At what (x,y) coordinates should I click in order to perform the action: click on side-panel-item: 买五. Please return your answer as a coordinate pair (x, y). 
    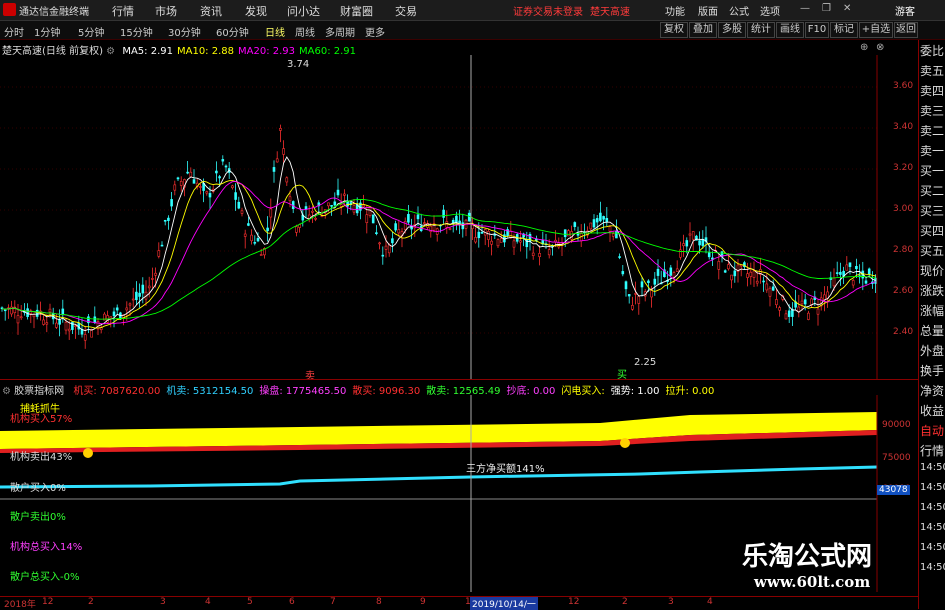
    Looking at the image, I should click on (932, 251).